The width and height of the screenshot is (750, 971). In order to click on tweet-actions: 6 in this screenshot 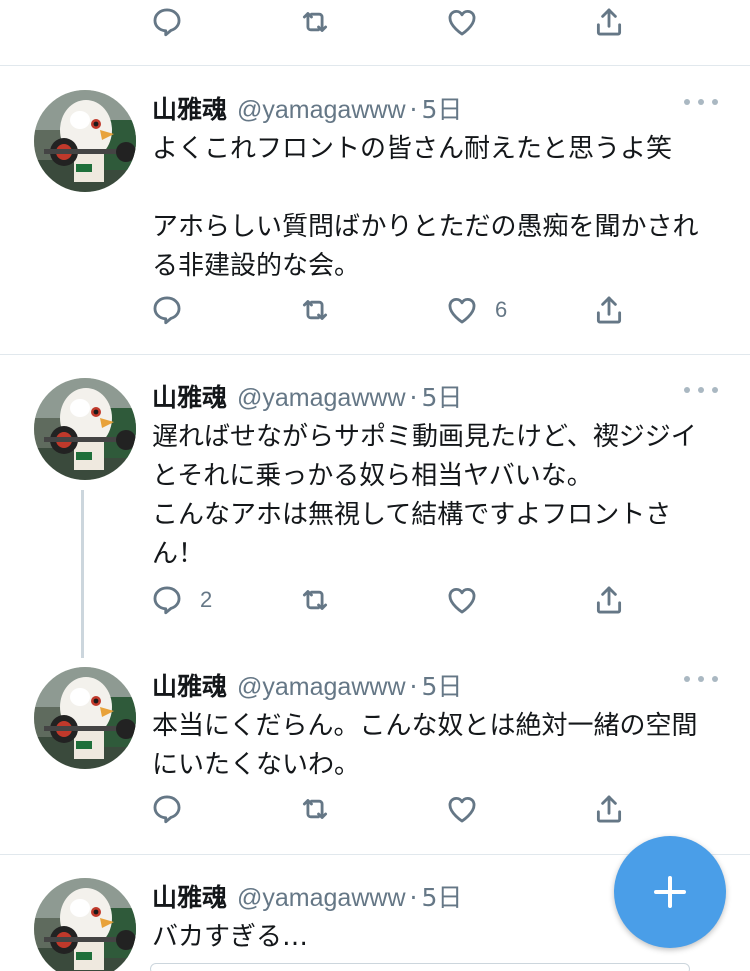, I will do `click(390, 310)`.